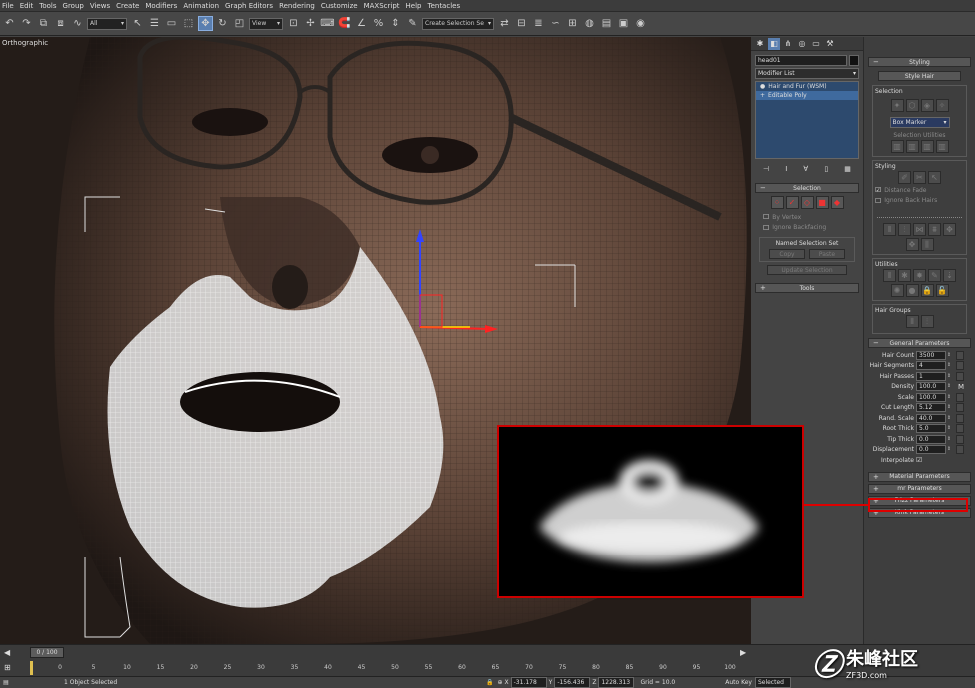  Describe the element at coordinates (762, 95) in the screenshot. I see `expand-icon: +` at that location.